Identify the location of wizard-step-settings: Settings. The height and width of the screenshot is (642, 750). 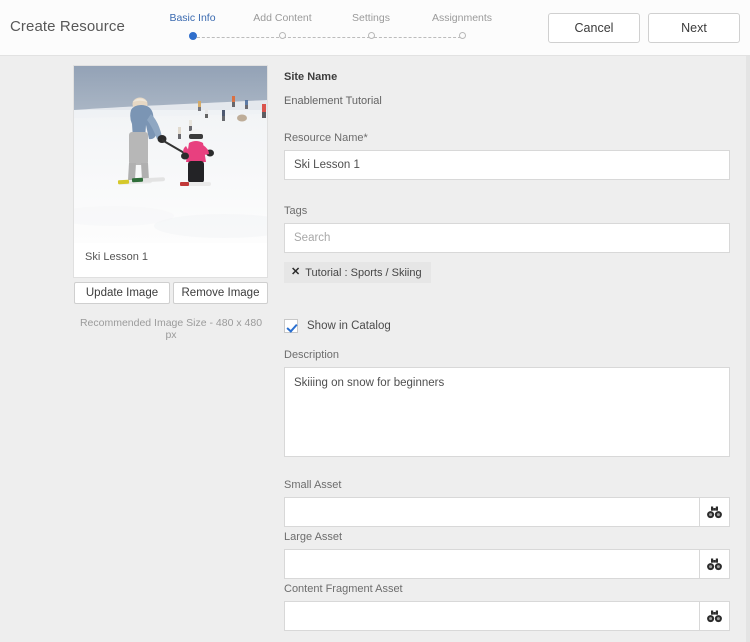
(371, 25).